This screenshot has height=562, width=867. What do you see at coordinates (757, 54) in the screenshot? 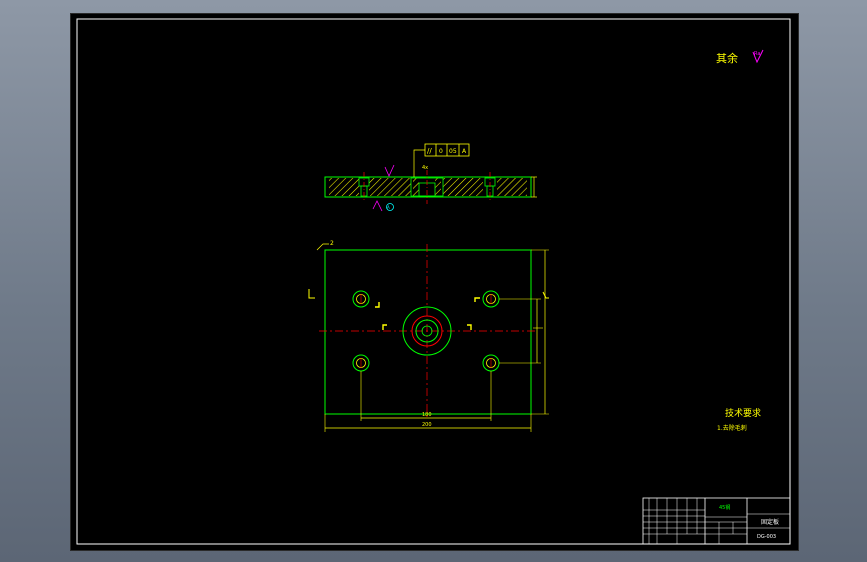
I see `roughness-value: Ra` at bounding box center [757, 54].